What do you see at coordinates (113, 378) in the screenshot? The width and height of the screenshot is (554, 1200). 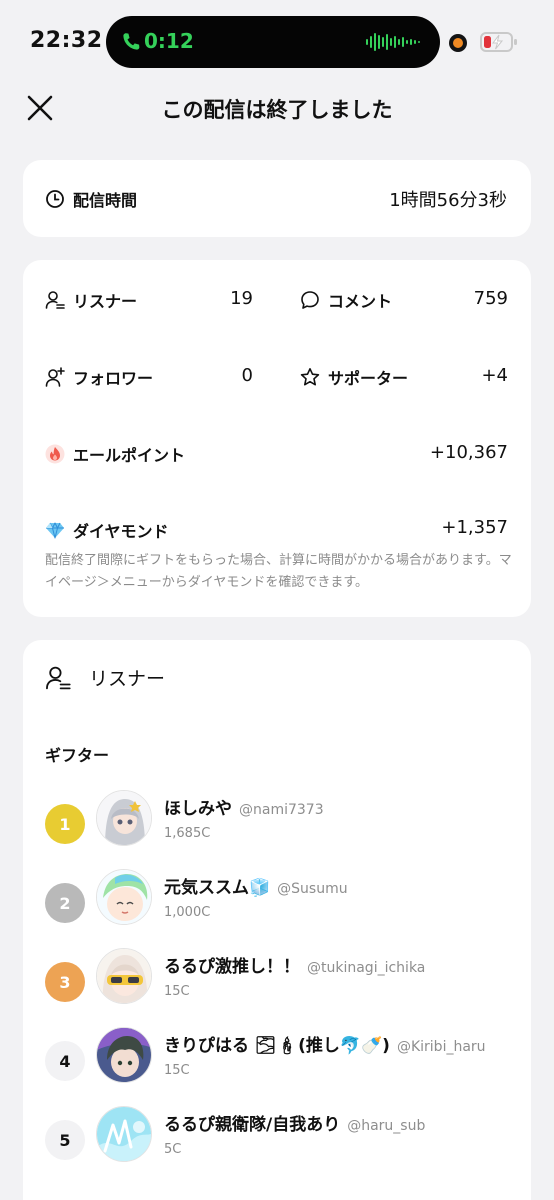 I see `followers-label: フォロワー` at bounding box center [113, 378].